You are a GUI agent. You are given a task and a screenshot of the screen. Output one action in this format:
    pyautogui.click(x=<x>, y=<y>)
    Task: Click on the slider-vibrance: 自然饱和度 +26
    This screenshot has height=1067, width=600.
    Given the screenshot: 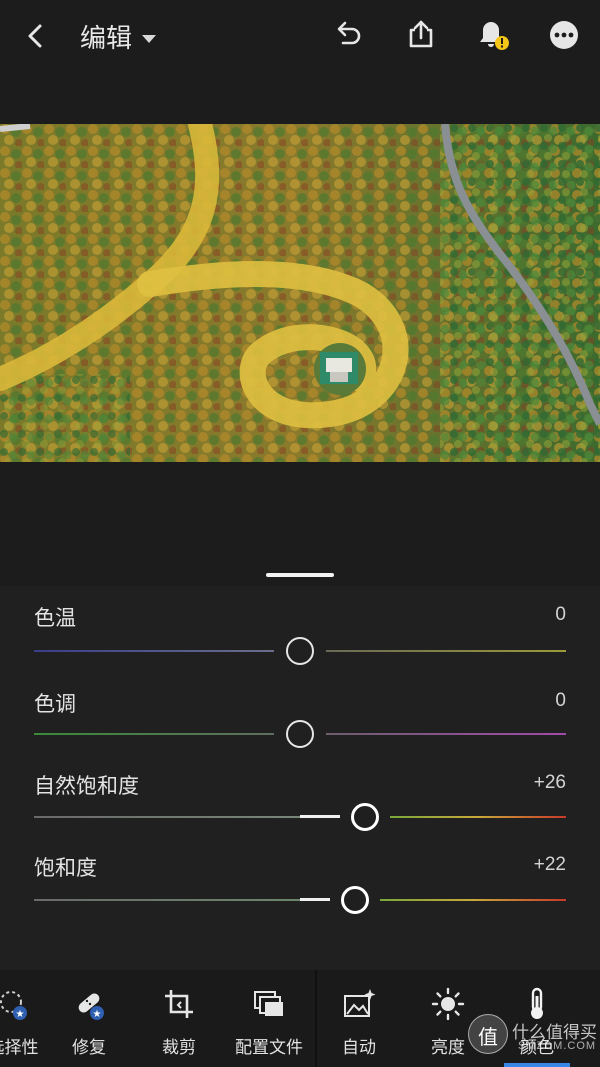 What is the action you would take?
    pyautogui.click(x=300, y=812)
    